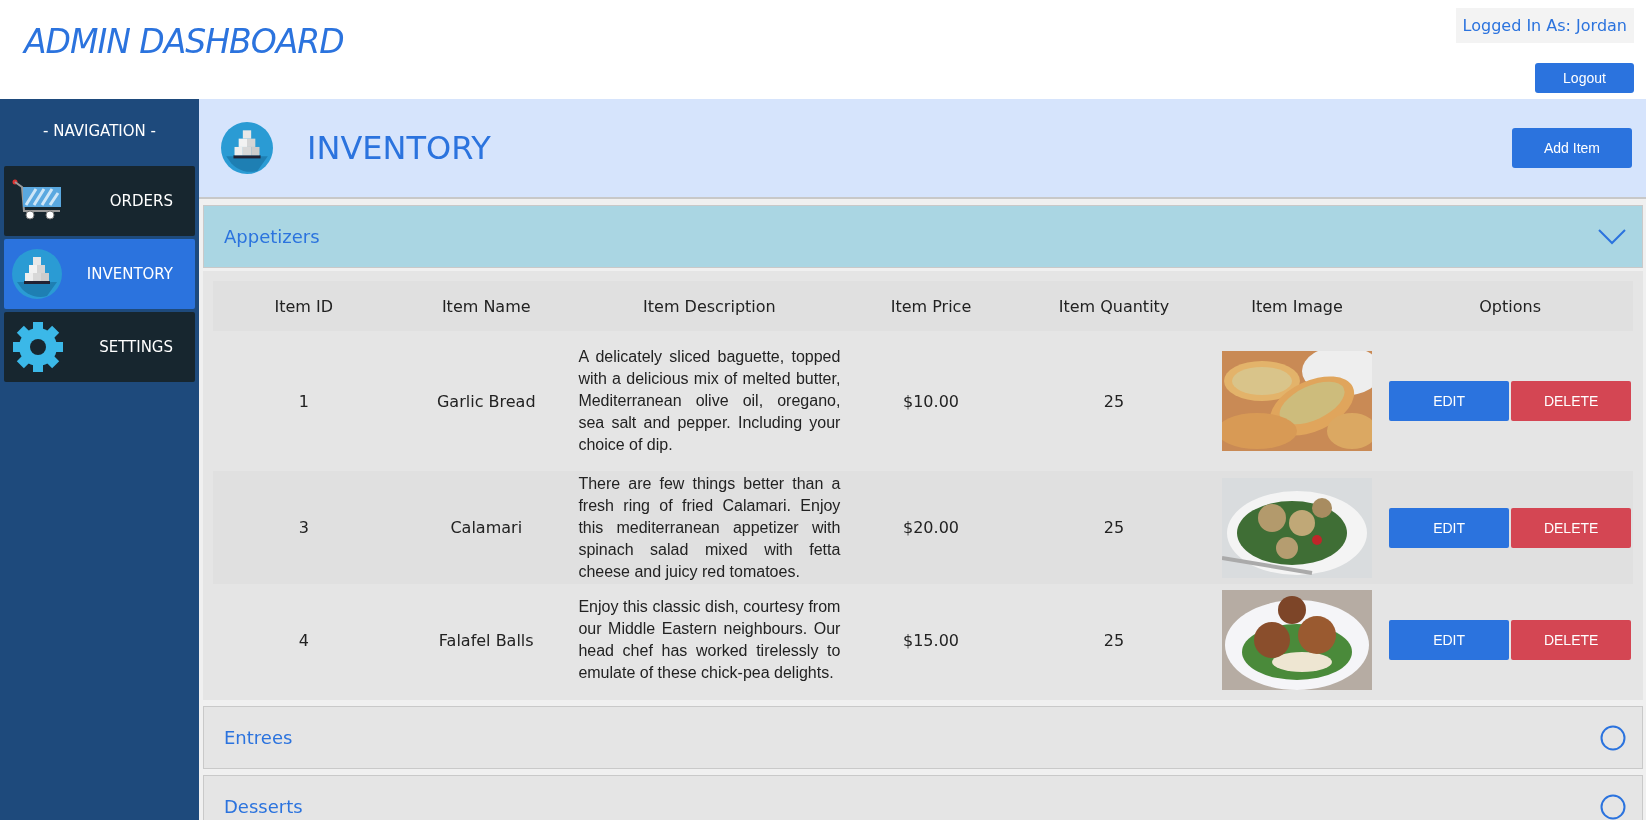 The width and height of the screenshot is (1646, 820). What do you see at coordinates (99, 131) in the screenshot?
I see `navigation-heading: - NAVIGATION -` at bounding box center [99, 131].